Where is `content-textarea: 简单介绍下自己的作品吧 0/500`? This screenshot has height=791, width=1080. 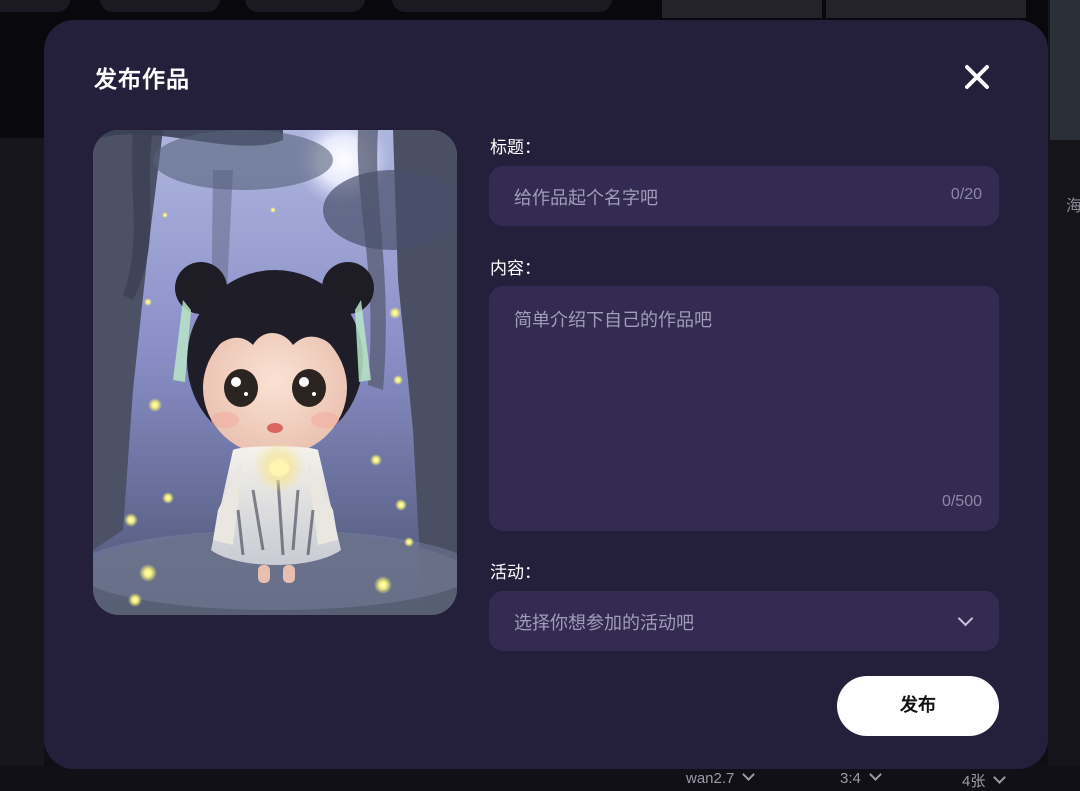
content-textarea: 简单介绍下自己的作品吧 0/500 is located at coordinates (744, 408).